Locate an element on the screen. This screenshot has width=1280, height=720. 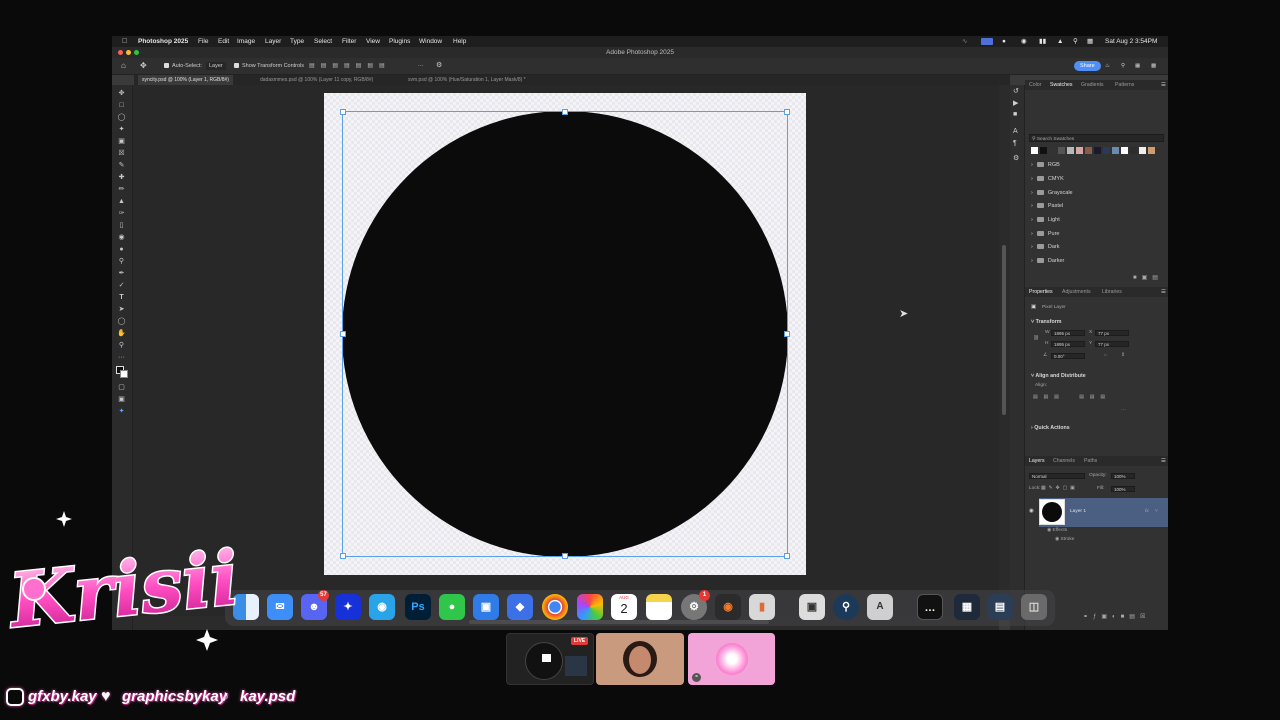
menu-help: Help is located at coordinates (459, 41).